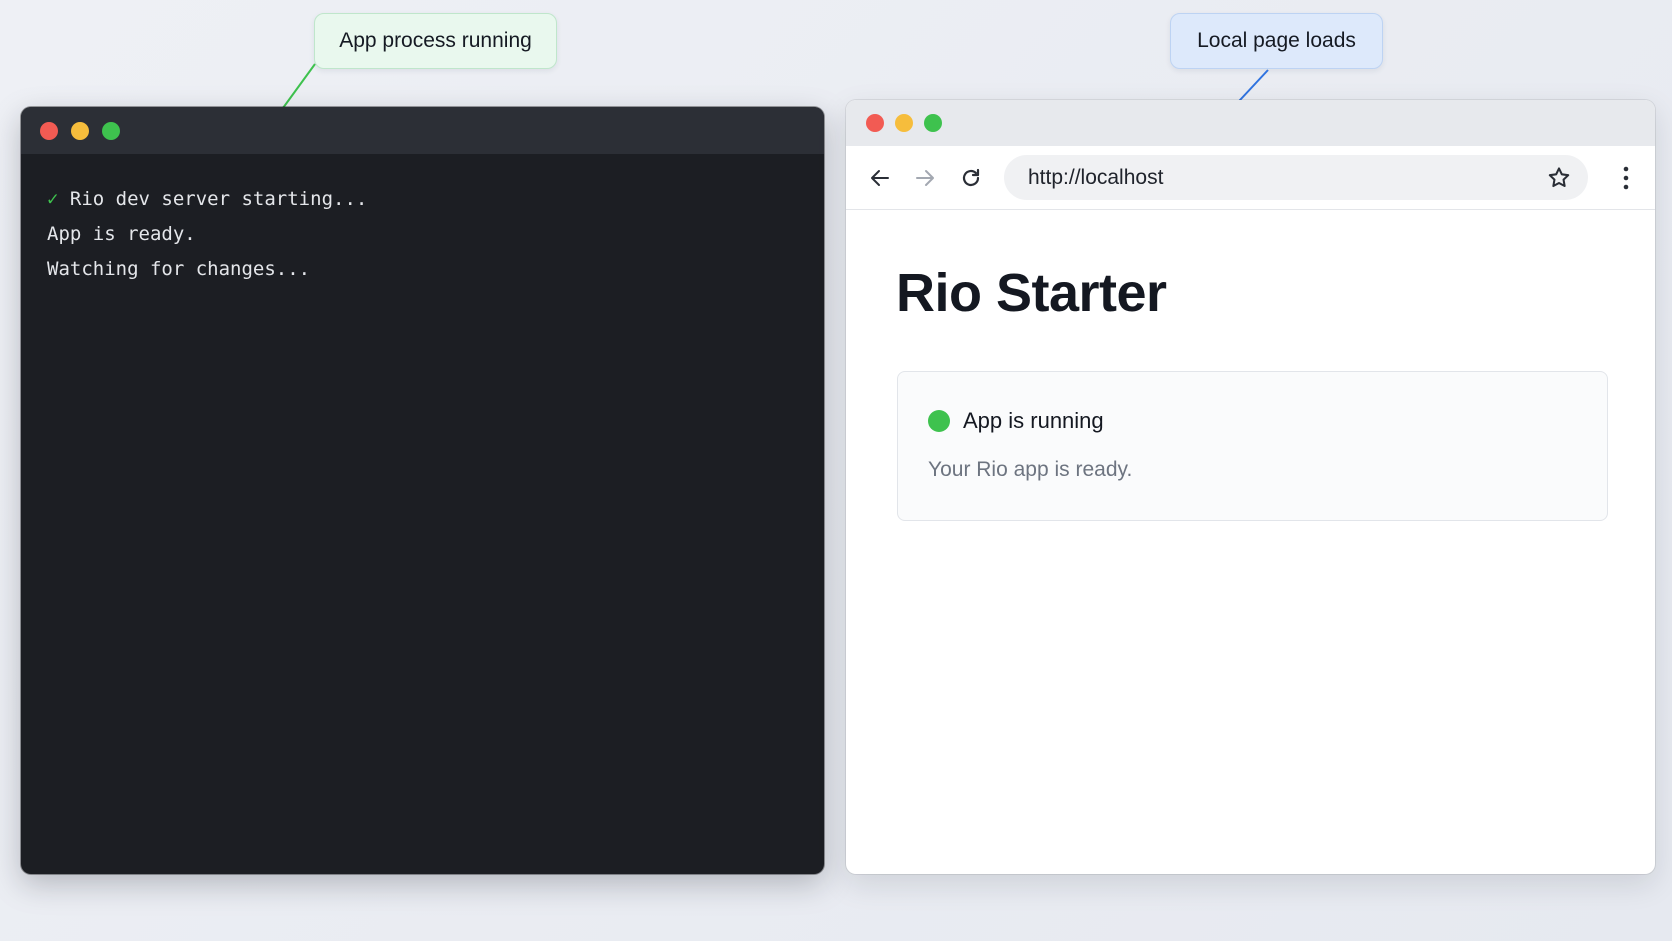  Describe the element at coordinates (1559, 178) in the screenshot. I see `star-icon` at that location.